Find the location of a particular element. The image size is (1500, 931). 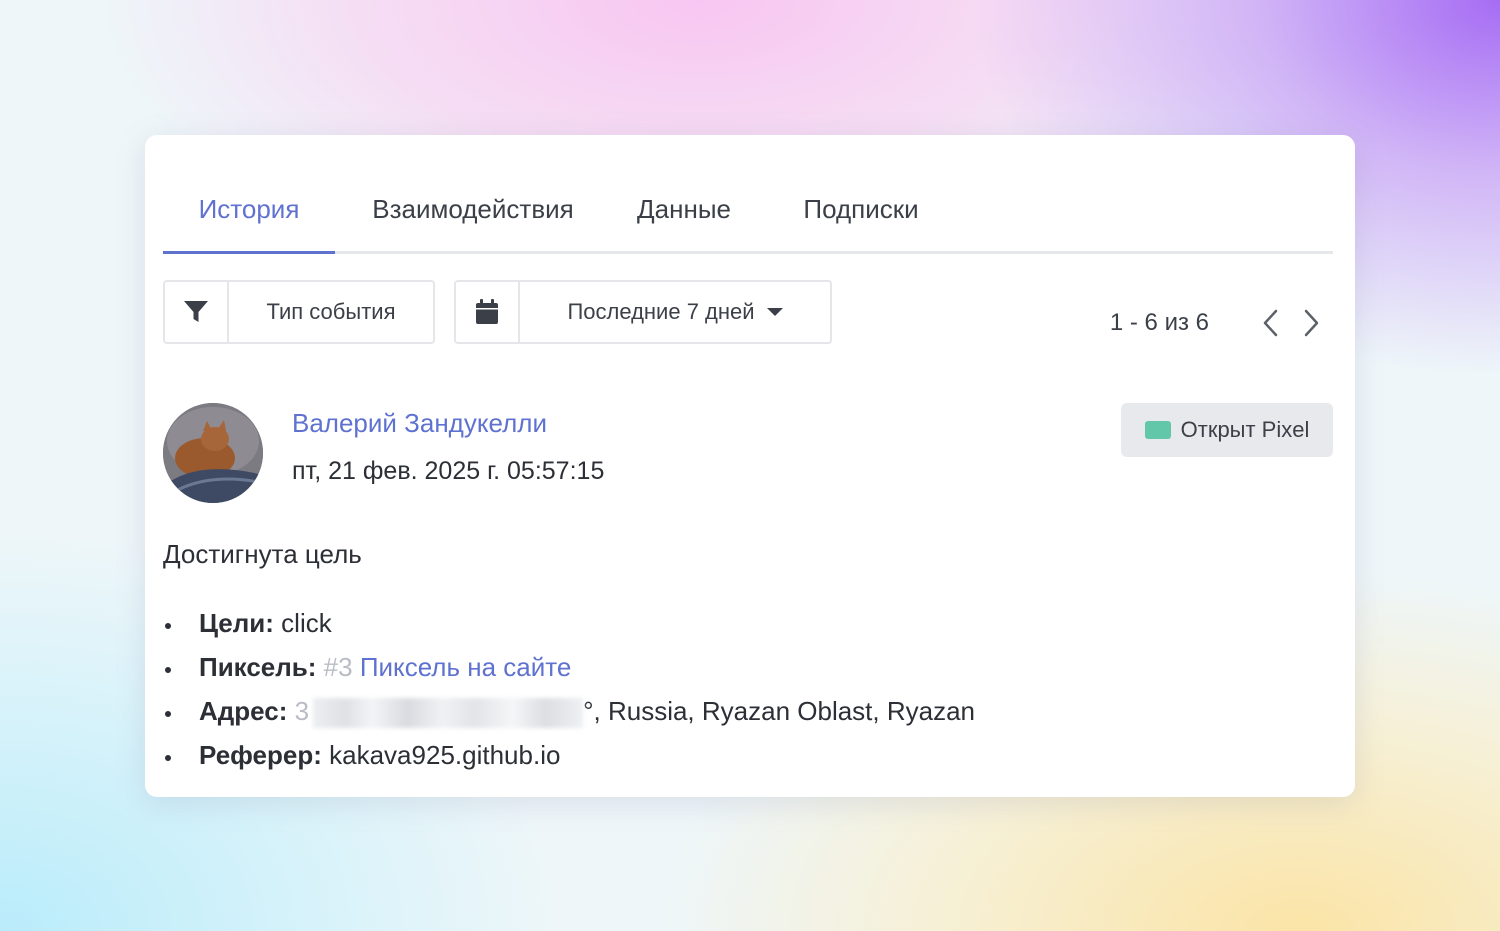

pixel-key: Пиксель: is located at coordinates (258, 667).